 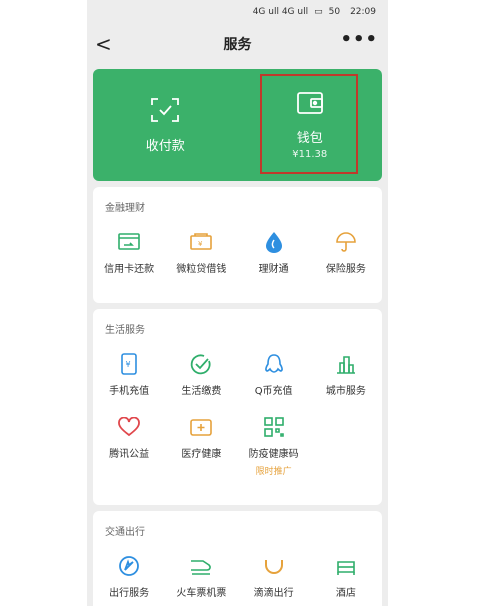 What do you see at coordinates (201, 364) in the screenshot?
I see `check-circle-icon` at bounding box center [201, 364].